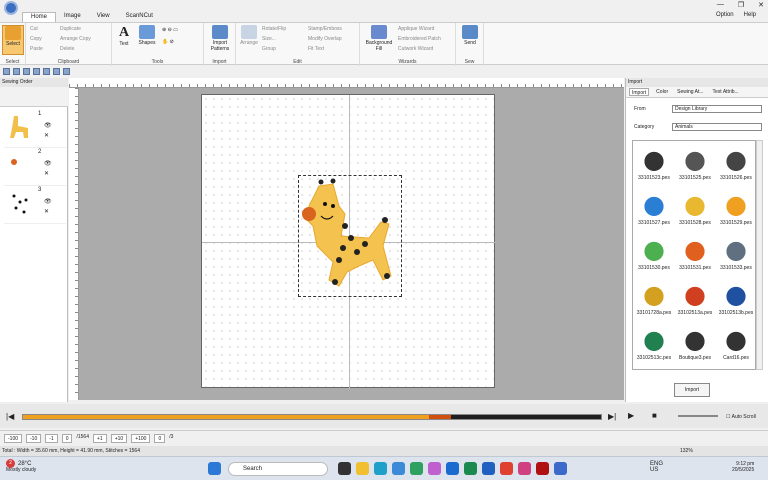 This screenshot has height=480, width=768. What do you see at coordinates (316, 49) in the screenshot?
I see `fit-text-button: Fit Text` at bounding box center [316, 49].